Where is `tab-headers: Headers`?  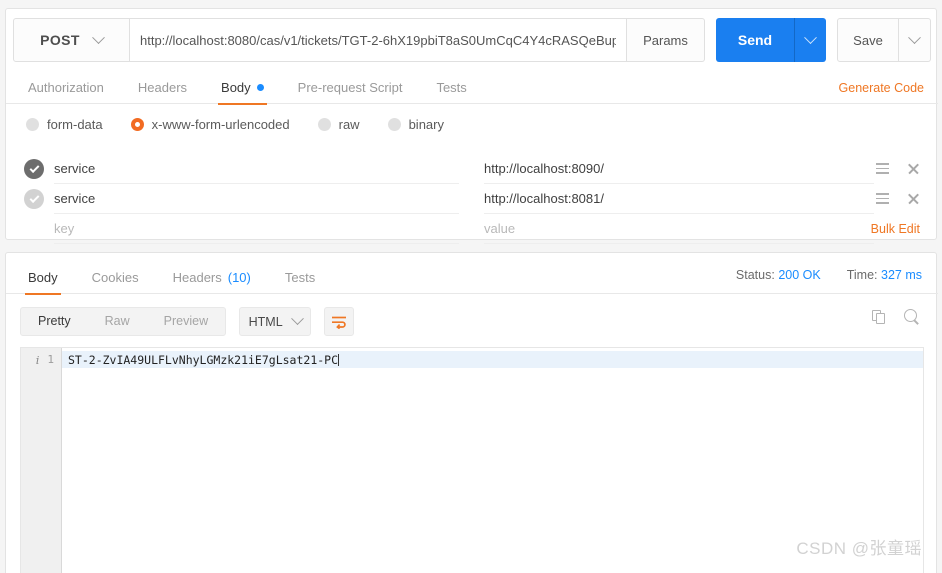
tab-headers: Headers is located at coordinates (162, 87).